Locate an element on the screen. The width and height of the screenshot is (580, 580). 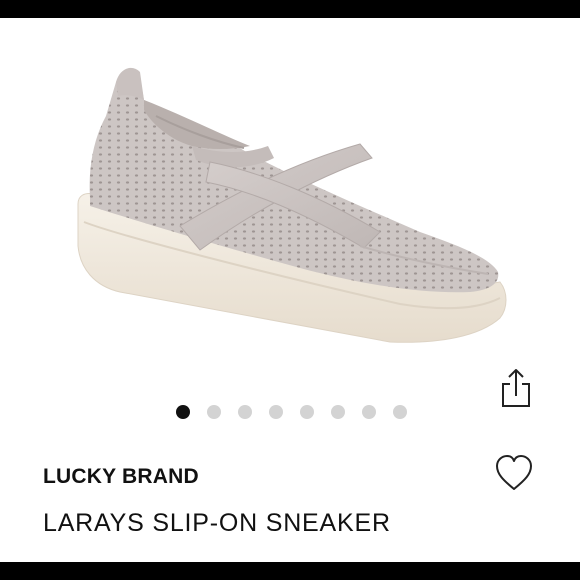
share-button is located at coordinates (516, 388).